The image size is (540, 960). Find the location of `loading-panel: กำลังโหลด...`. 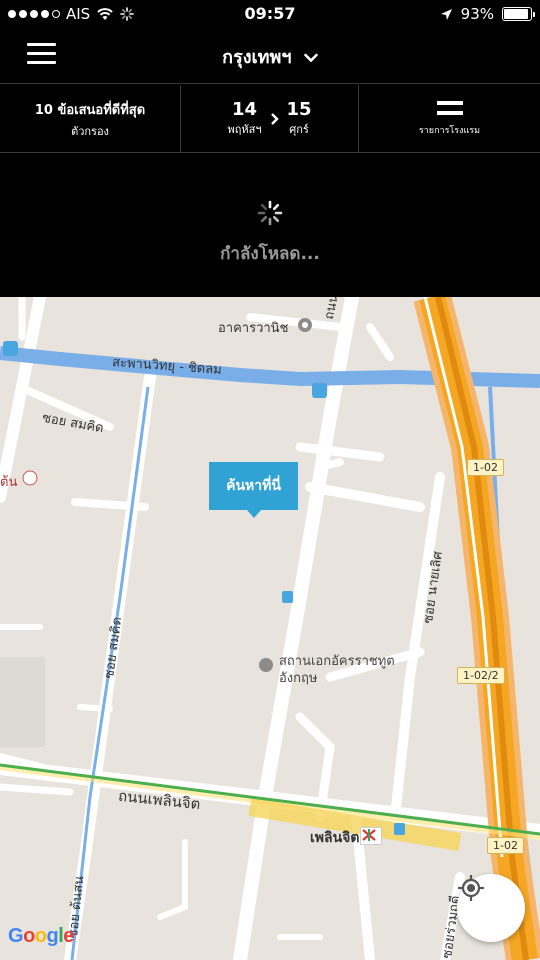

loading-panel: กำลังโหลด... is located at coordinates (270, 225).